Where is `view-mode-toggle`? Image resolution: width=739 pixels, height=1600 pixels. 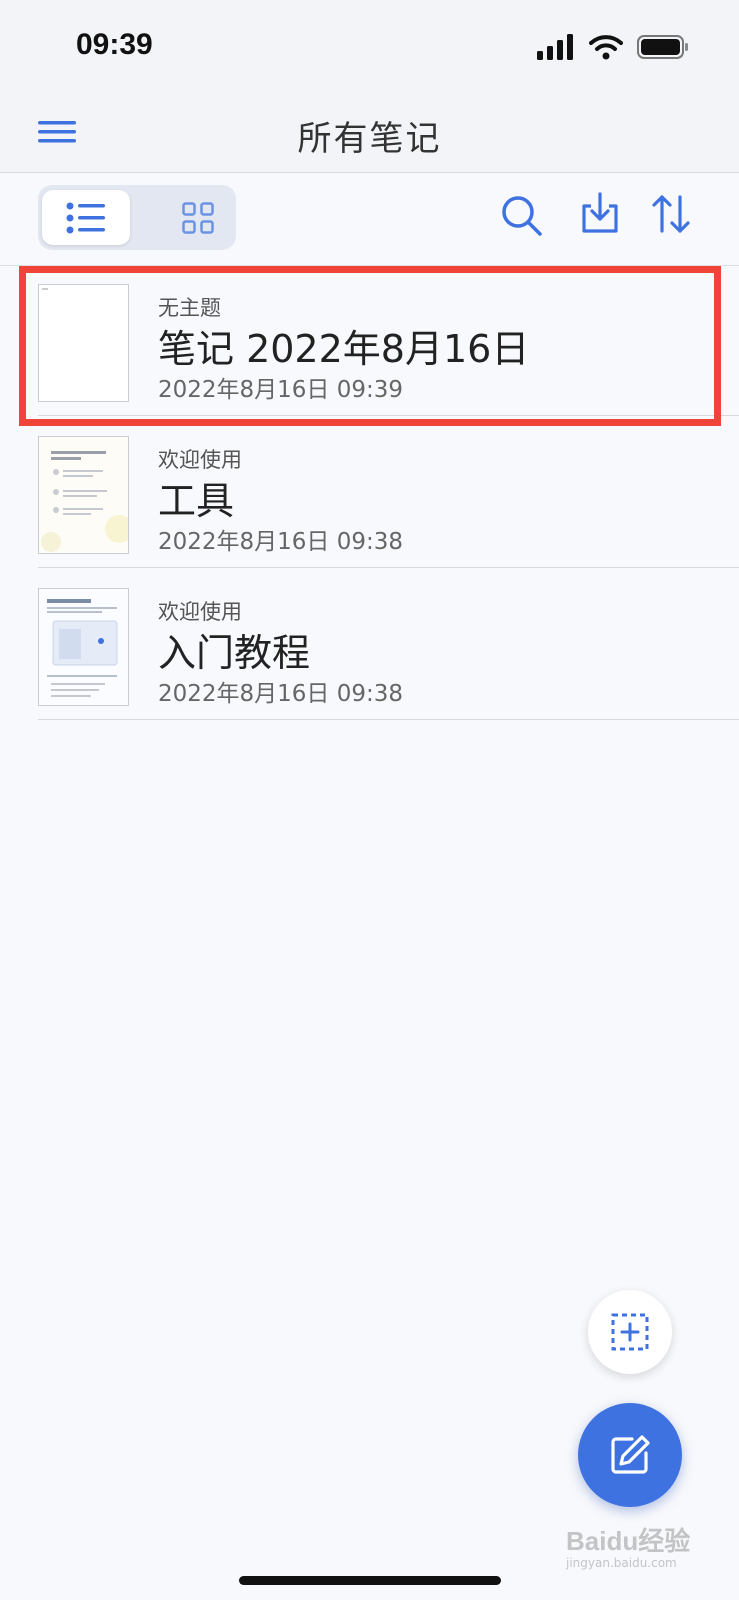
view-mode-toggle is located at coordinates (137, 217).